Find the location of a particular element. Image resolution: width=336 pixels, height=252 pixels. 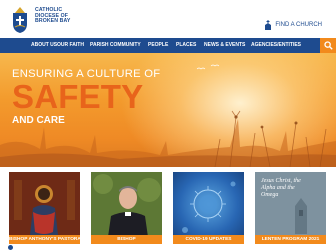

nav-item-our-faith: OUR FAITH is located at coordinates (70, 45).